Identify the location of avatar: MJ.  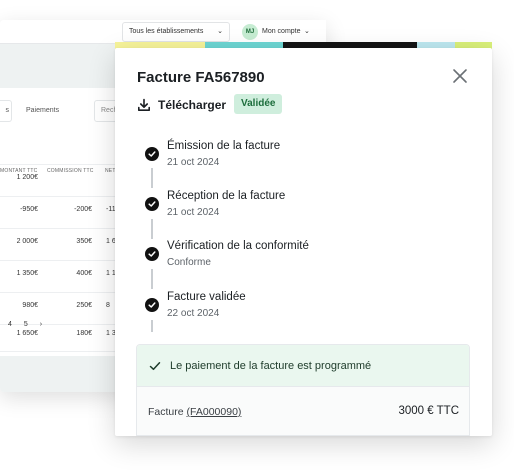
(250, 32).